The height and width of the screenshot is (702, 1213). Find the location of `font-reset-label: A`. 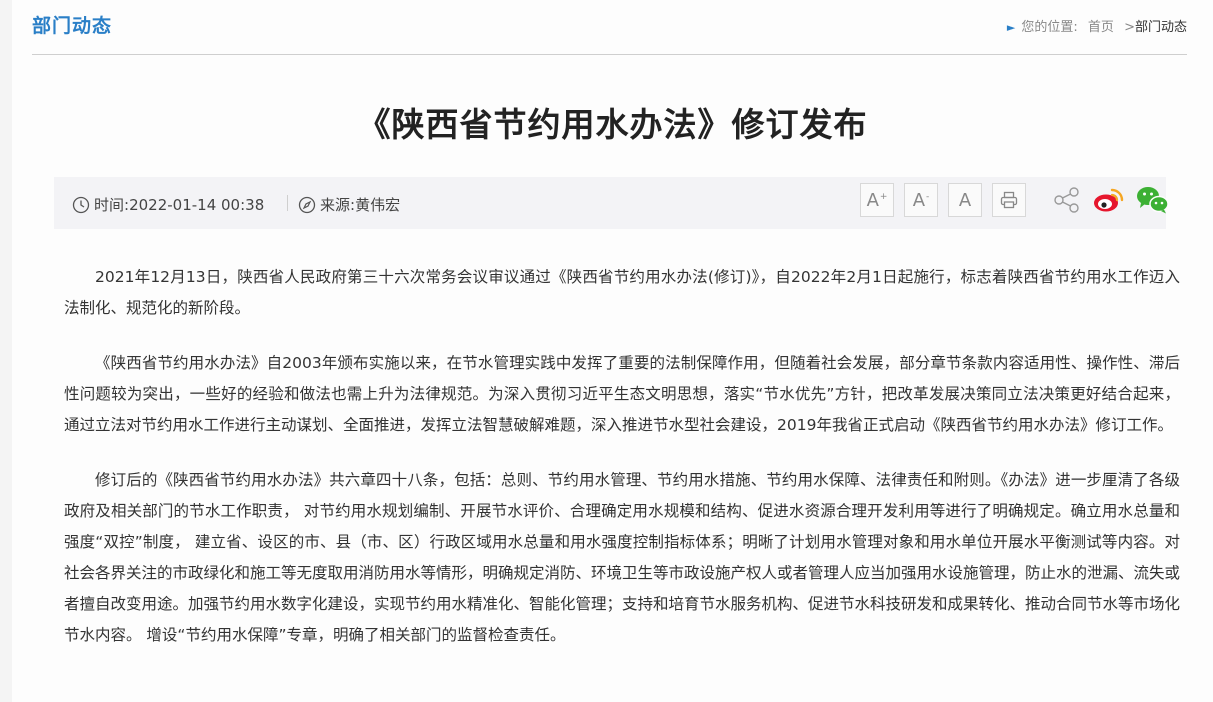

font-reset-label: A is located at coordinates (965, 200).